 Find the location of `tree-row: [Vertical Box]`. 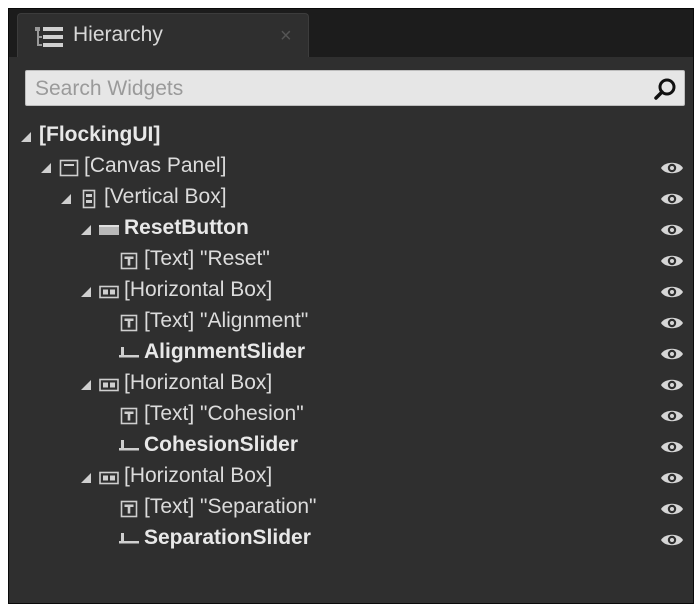

tree-row: [Vertical Box] is located at coordinates (351, 199).